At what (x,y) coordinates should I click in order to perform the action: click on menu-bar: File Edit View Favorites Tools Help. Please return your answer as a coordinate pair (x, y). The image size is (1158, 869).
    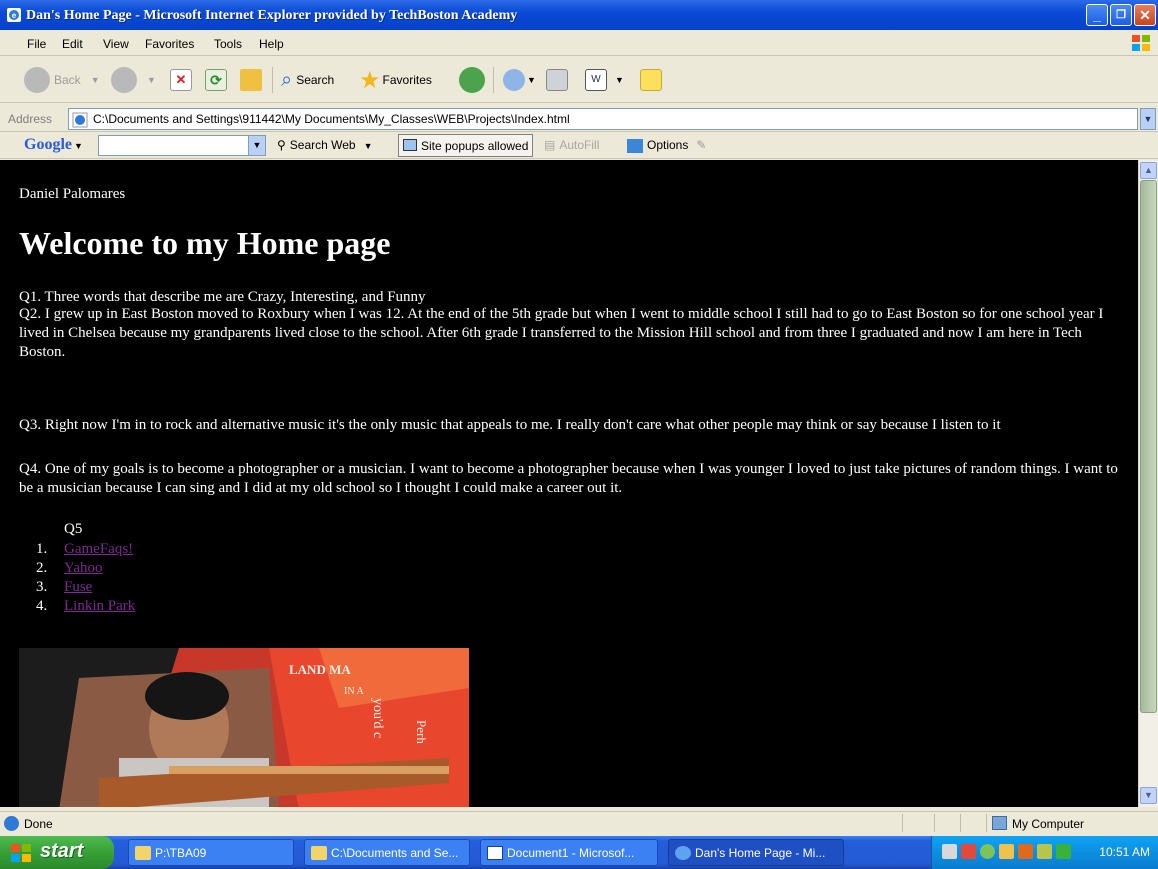
    Looking at the image, I should click on (579, 43).